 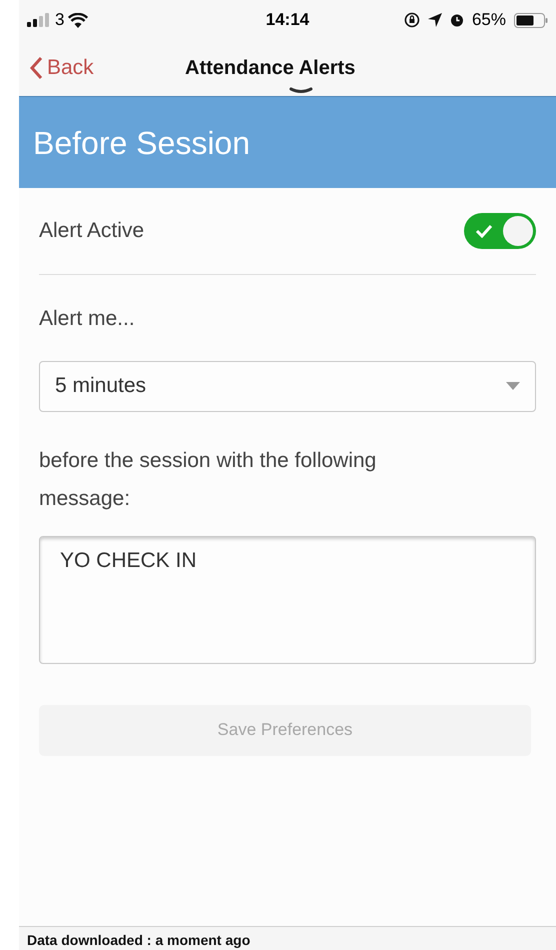 I want to click on download-status: Data downloaded : a moment ago, so click(x=138, y=940).